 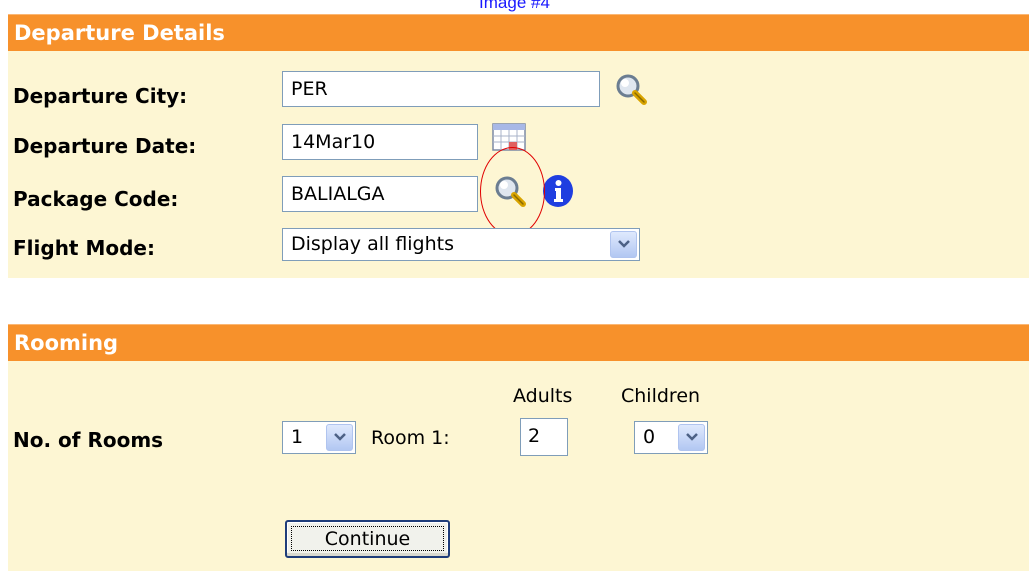 I want to click on info-icon, so click(x=558, y=193).